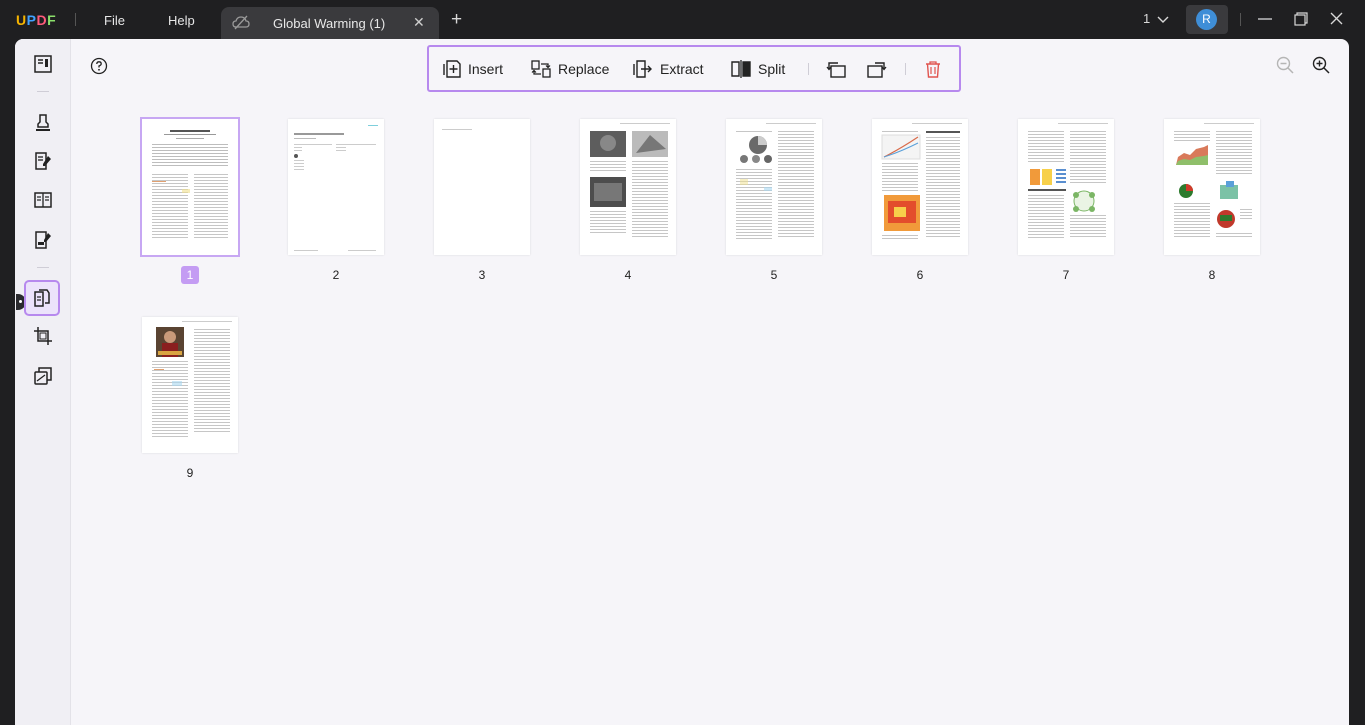  I want to click on rotate-counterclockwise-button, so click(839, 69).